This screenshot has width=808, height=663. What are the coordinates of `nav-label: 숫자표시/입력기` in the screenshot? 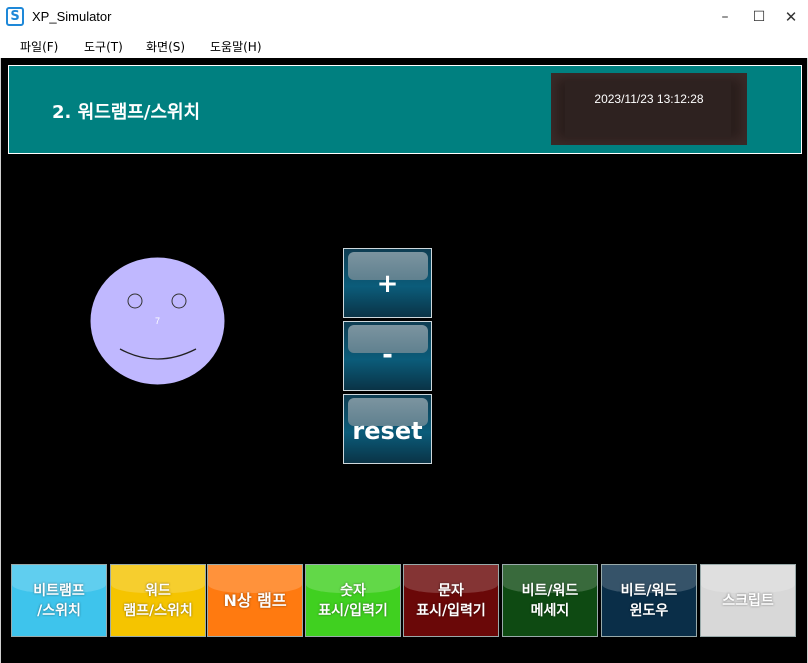 It's located at (353, 600).